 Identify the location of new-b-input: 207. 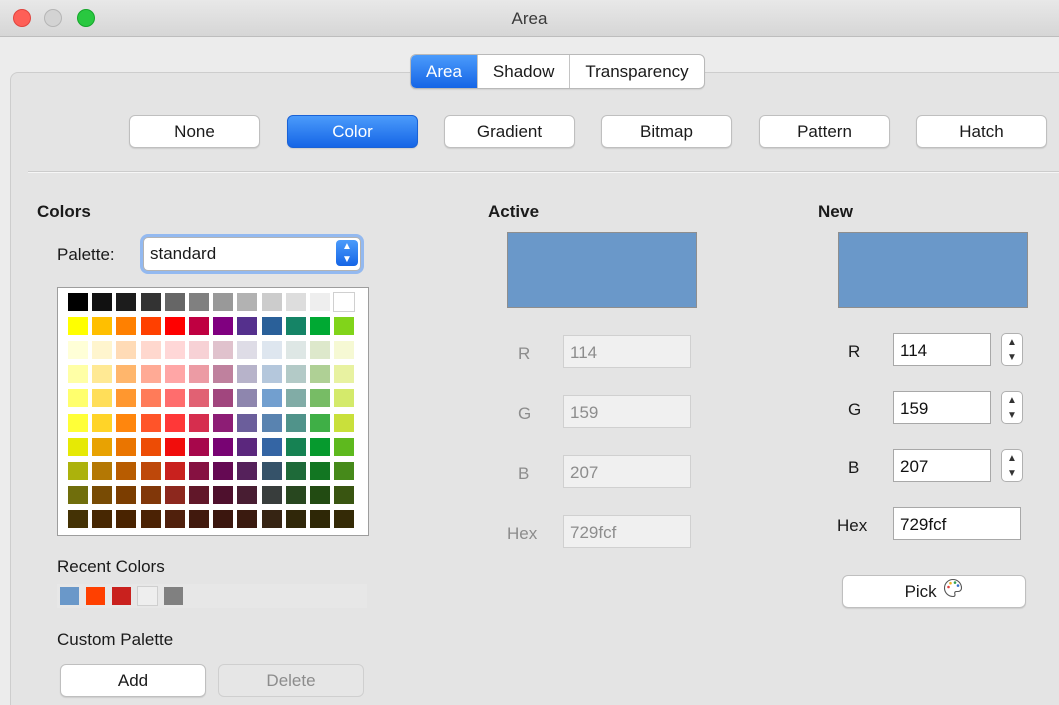
(942, 465).